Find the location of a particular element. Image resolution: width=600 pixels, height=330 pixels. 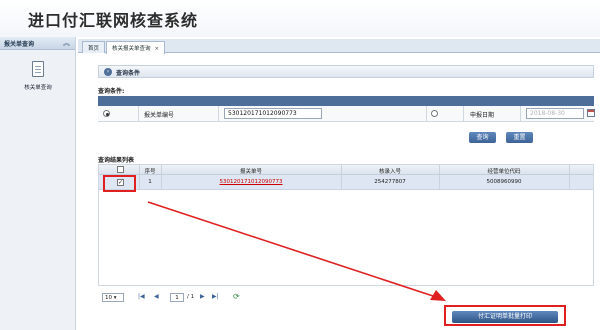

query-form-header is located at coordinates (346, 101).